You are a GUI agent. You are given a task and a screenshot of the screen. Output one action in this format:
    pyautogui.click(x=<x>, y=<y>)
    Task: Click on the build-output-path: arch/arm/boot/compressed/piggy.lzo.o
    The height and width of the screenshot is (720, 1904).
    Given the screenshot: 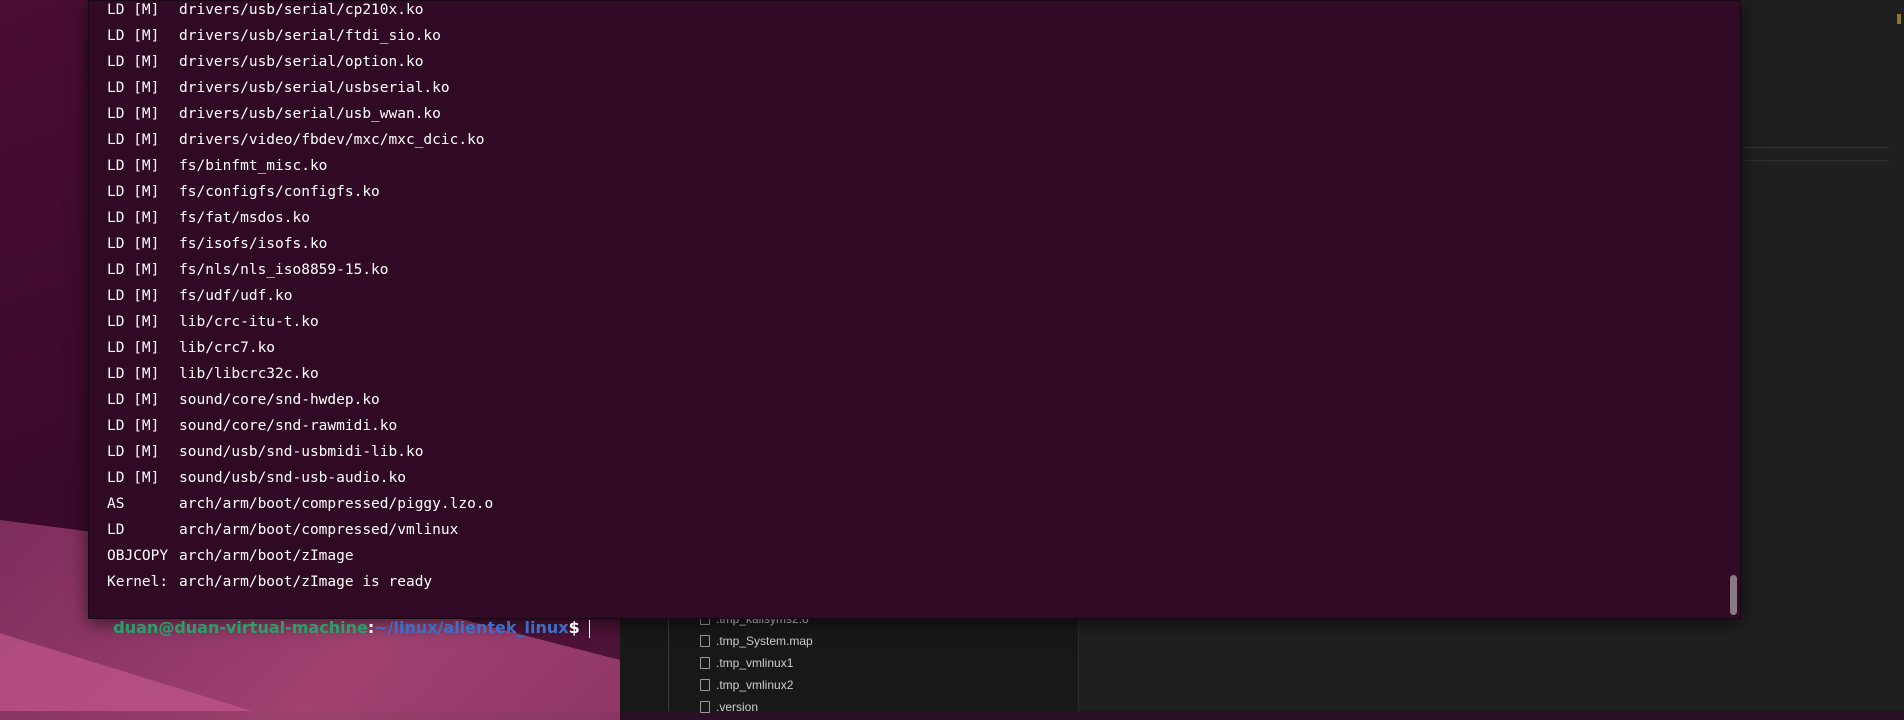 What is the action you would take?
    pyautogui.click(x=336, y=504)
    